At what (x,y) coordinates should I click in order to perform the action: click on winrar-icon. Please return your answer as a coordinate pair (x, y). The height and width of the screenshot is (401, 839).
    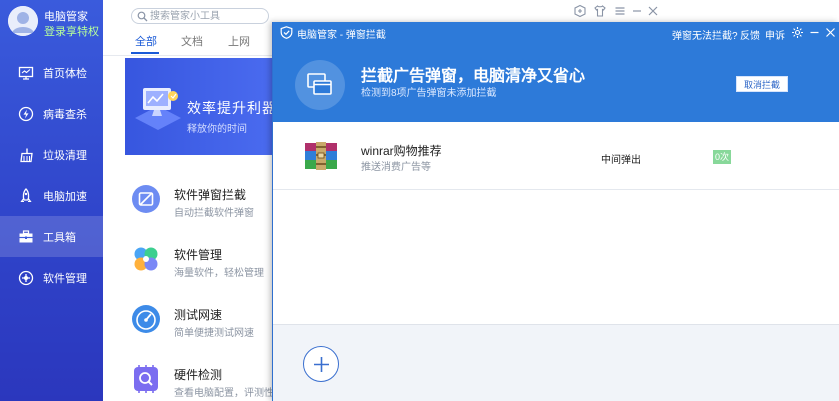
    Looking at the image, I should click on (321, 156).